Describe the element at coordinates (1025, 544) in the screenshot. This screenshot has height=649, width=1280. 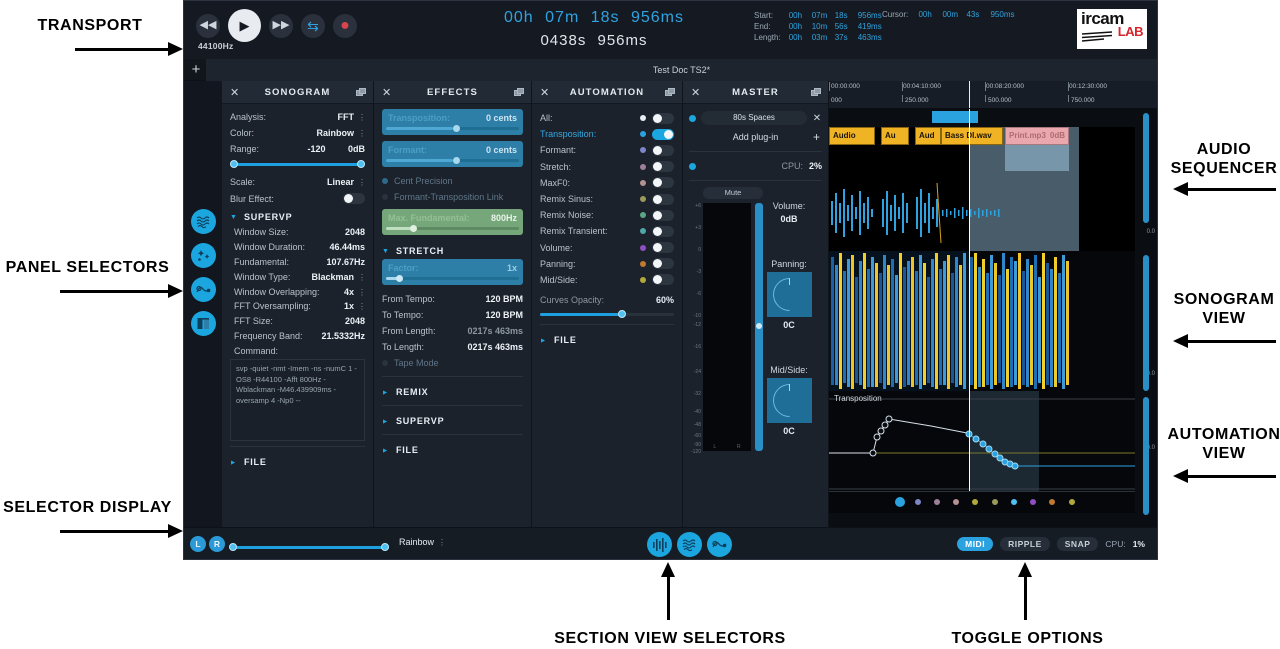
I see `toggle-ripple: RIPPLE` at that location.